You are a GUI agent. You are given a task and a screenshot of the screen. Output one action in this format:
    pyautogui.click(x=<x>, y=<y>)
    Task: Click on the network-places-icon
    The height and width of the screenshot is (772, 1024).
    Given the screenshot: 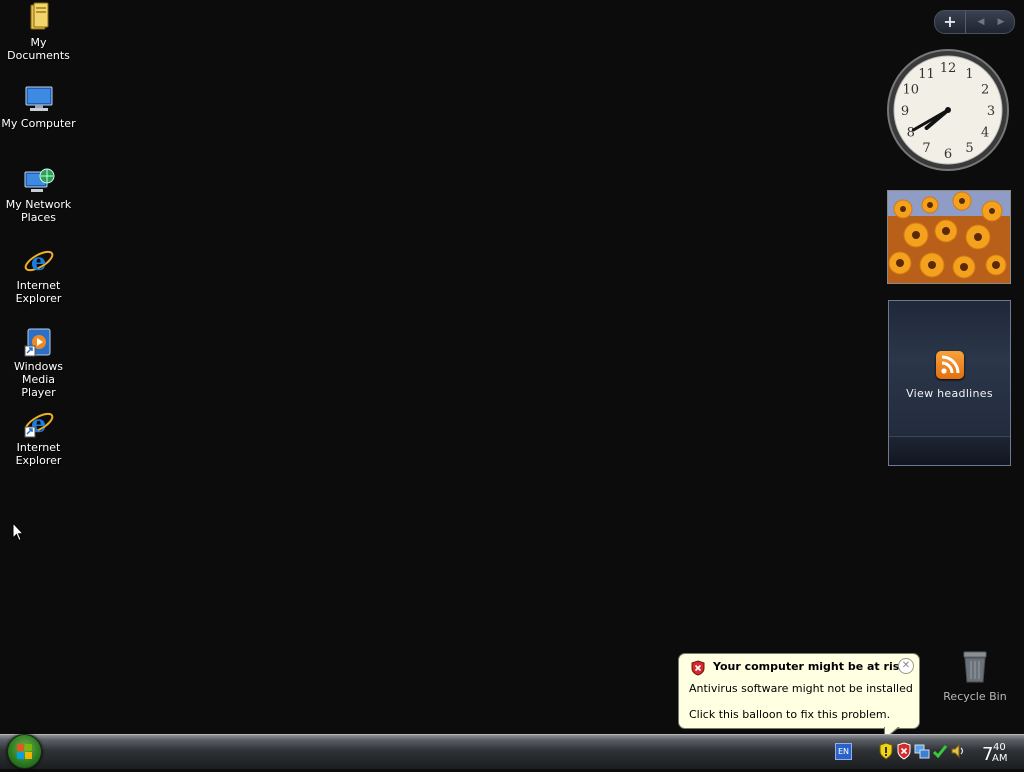 What is the action you would take?
    pyautogui.click(x=39, y=180)
    